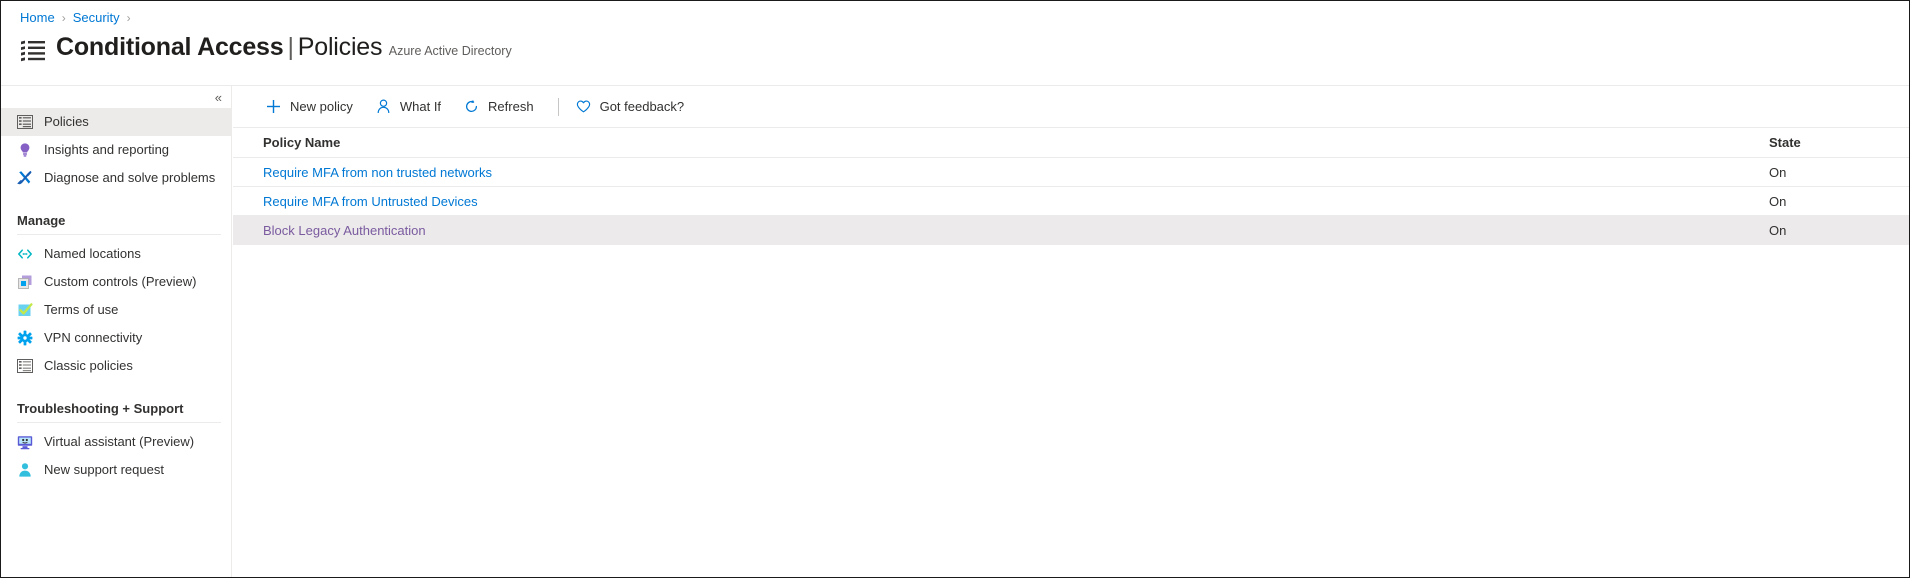 The width and height of the screenshot is (1910, 578). What do you see at coordinates (25, 178) in the screenshot?
I see `wrench-screwdriver-icon` at bounding box center [25, 178].